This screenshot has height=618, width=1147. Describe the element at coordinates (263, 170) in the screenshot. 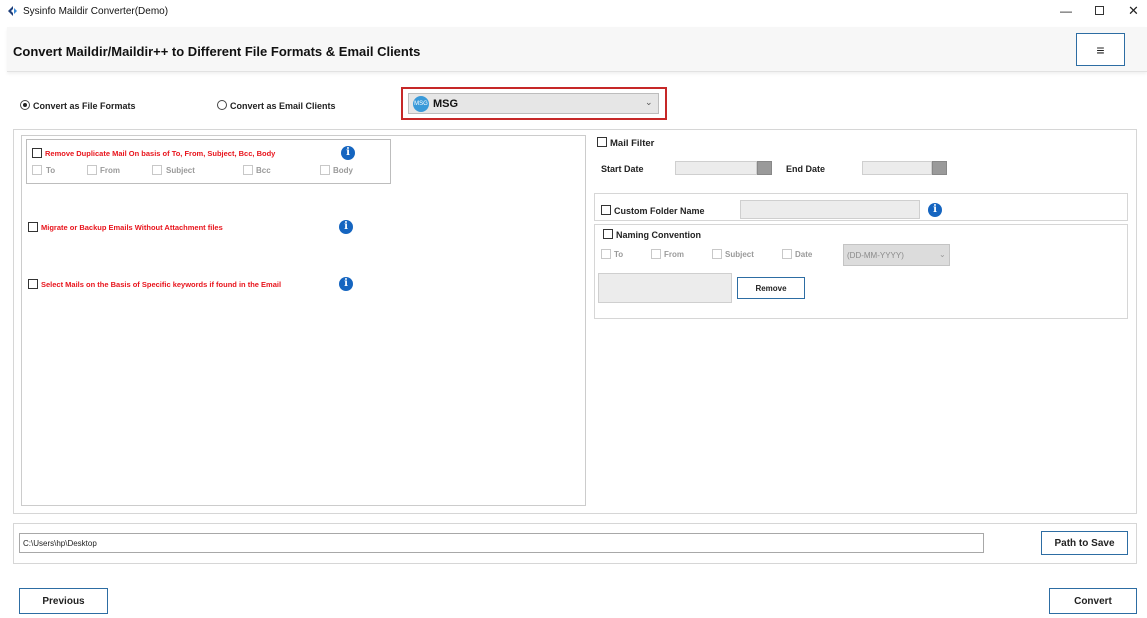

I see `dup-bcc-label: Bcc` at that location.